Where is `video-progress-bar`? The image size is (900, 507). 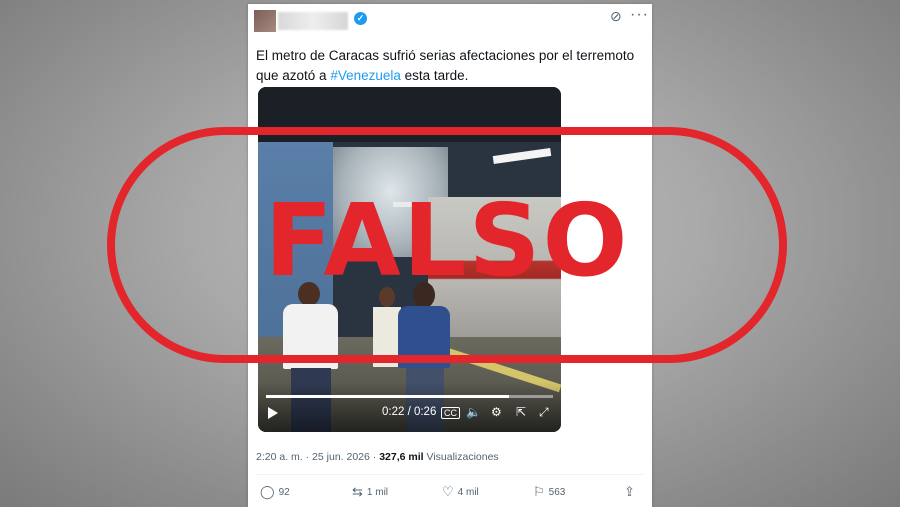
video-progress-bar is located at coordinates (409, 396).